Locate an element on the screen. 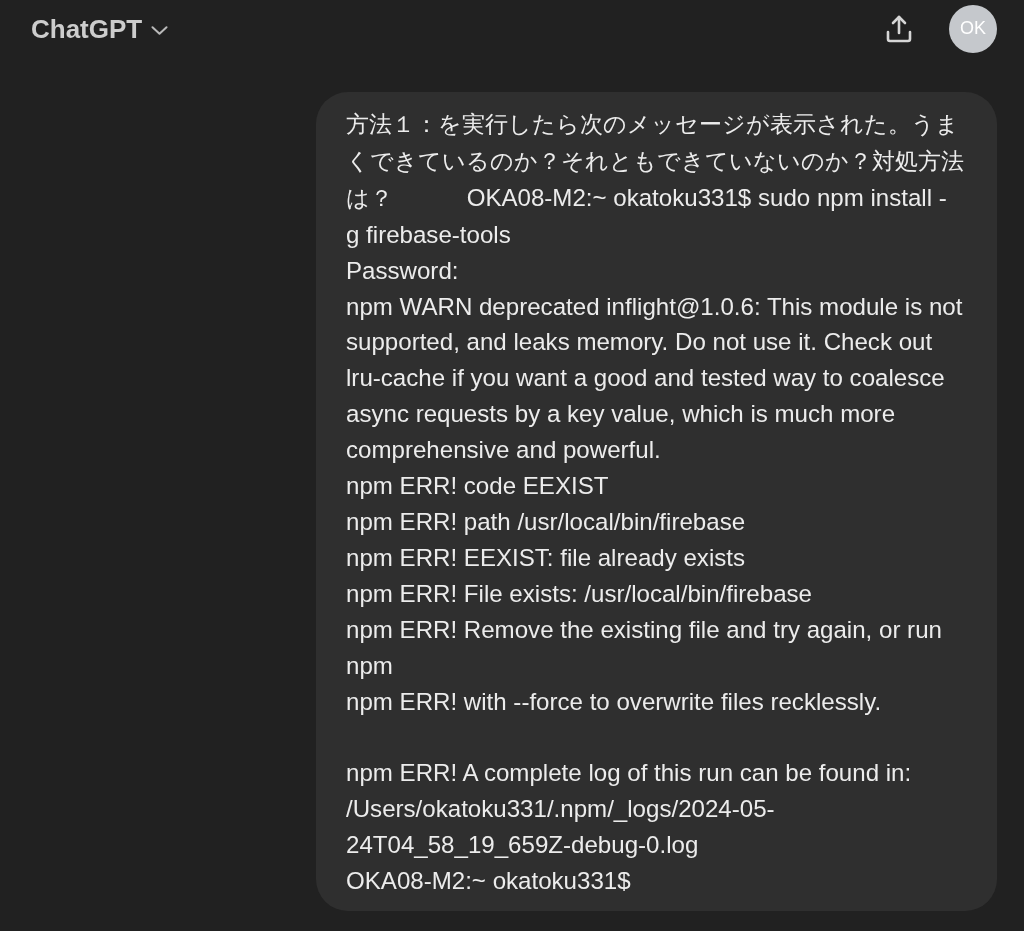 The height and width of the screenshot is (931, 1024). share-button is located at coordinates (899, 29).